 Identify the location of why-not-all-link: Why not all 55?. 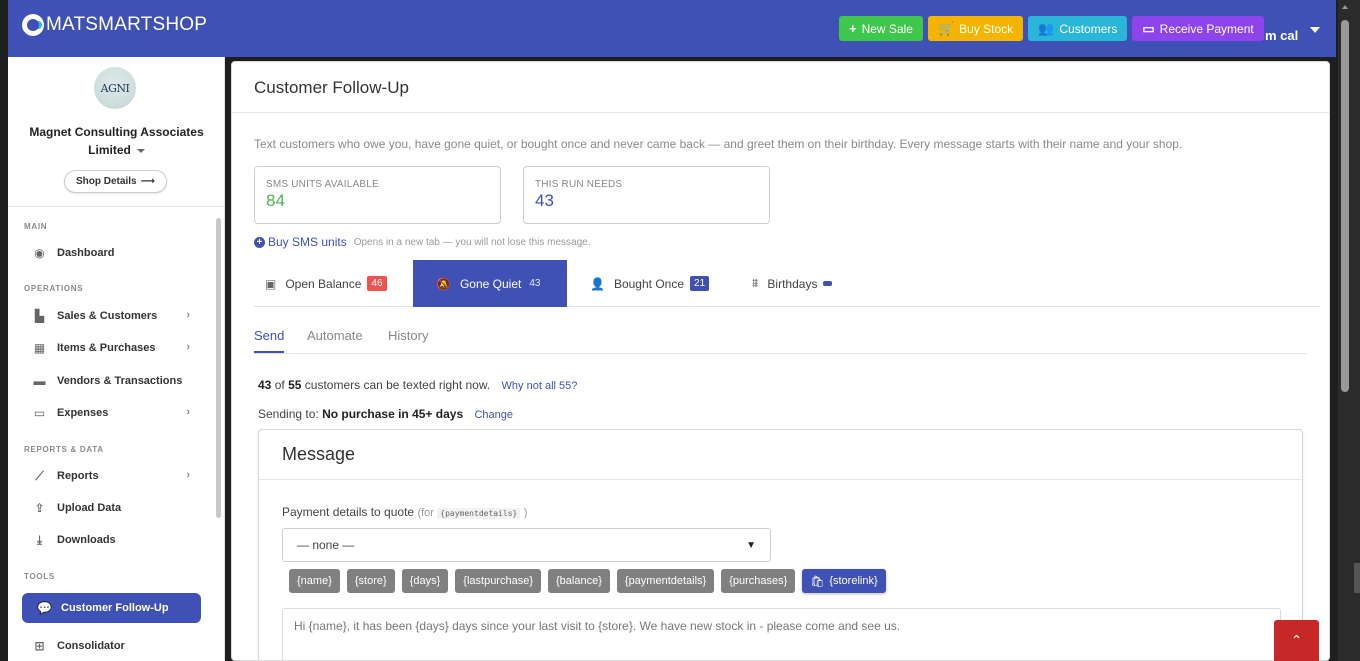
(540, 386).